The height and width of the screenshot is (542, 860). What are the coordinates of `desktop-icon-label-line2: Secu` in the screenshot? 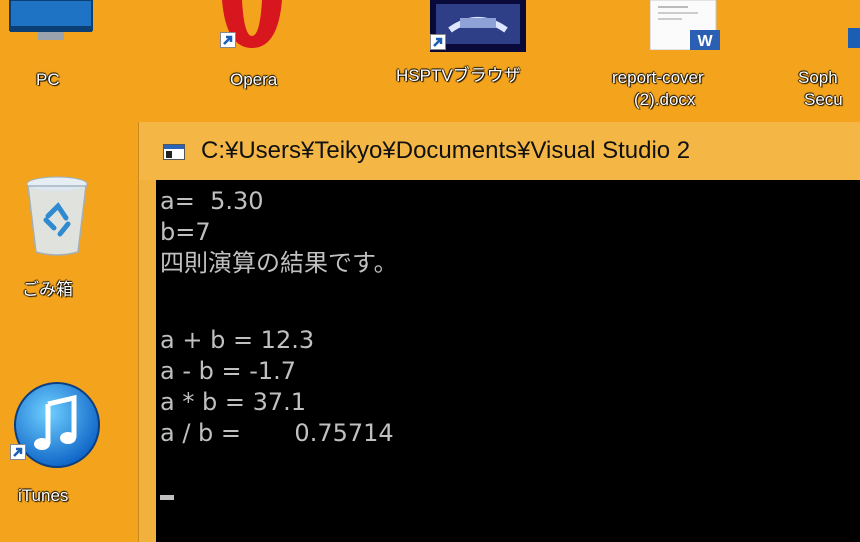 It's located at (823, 99).